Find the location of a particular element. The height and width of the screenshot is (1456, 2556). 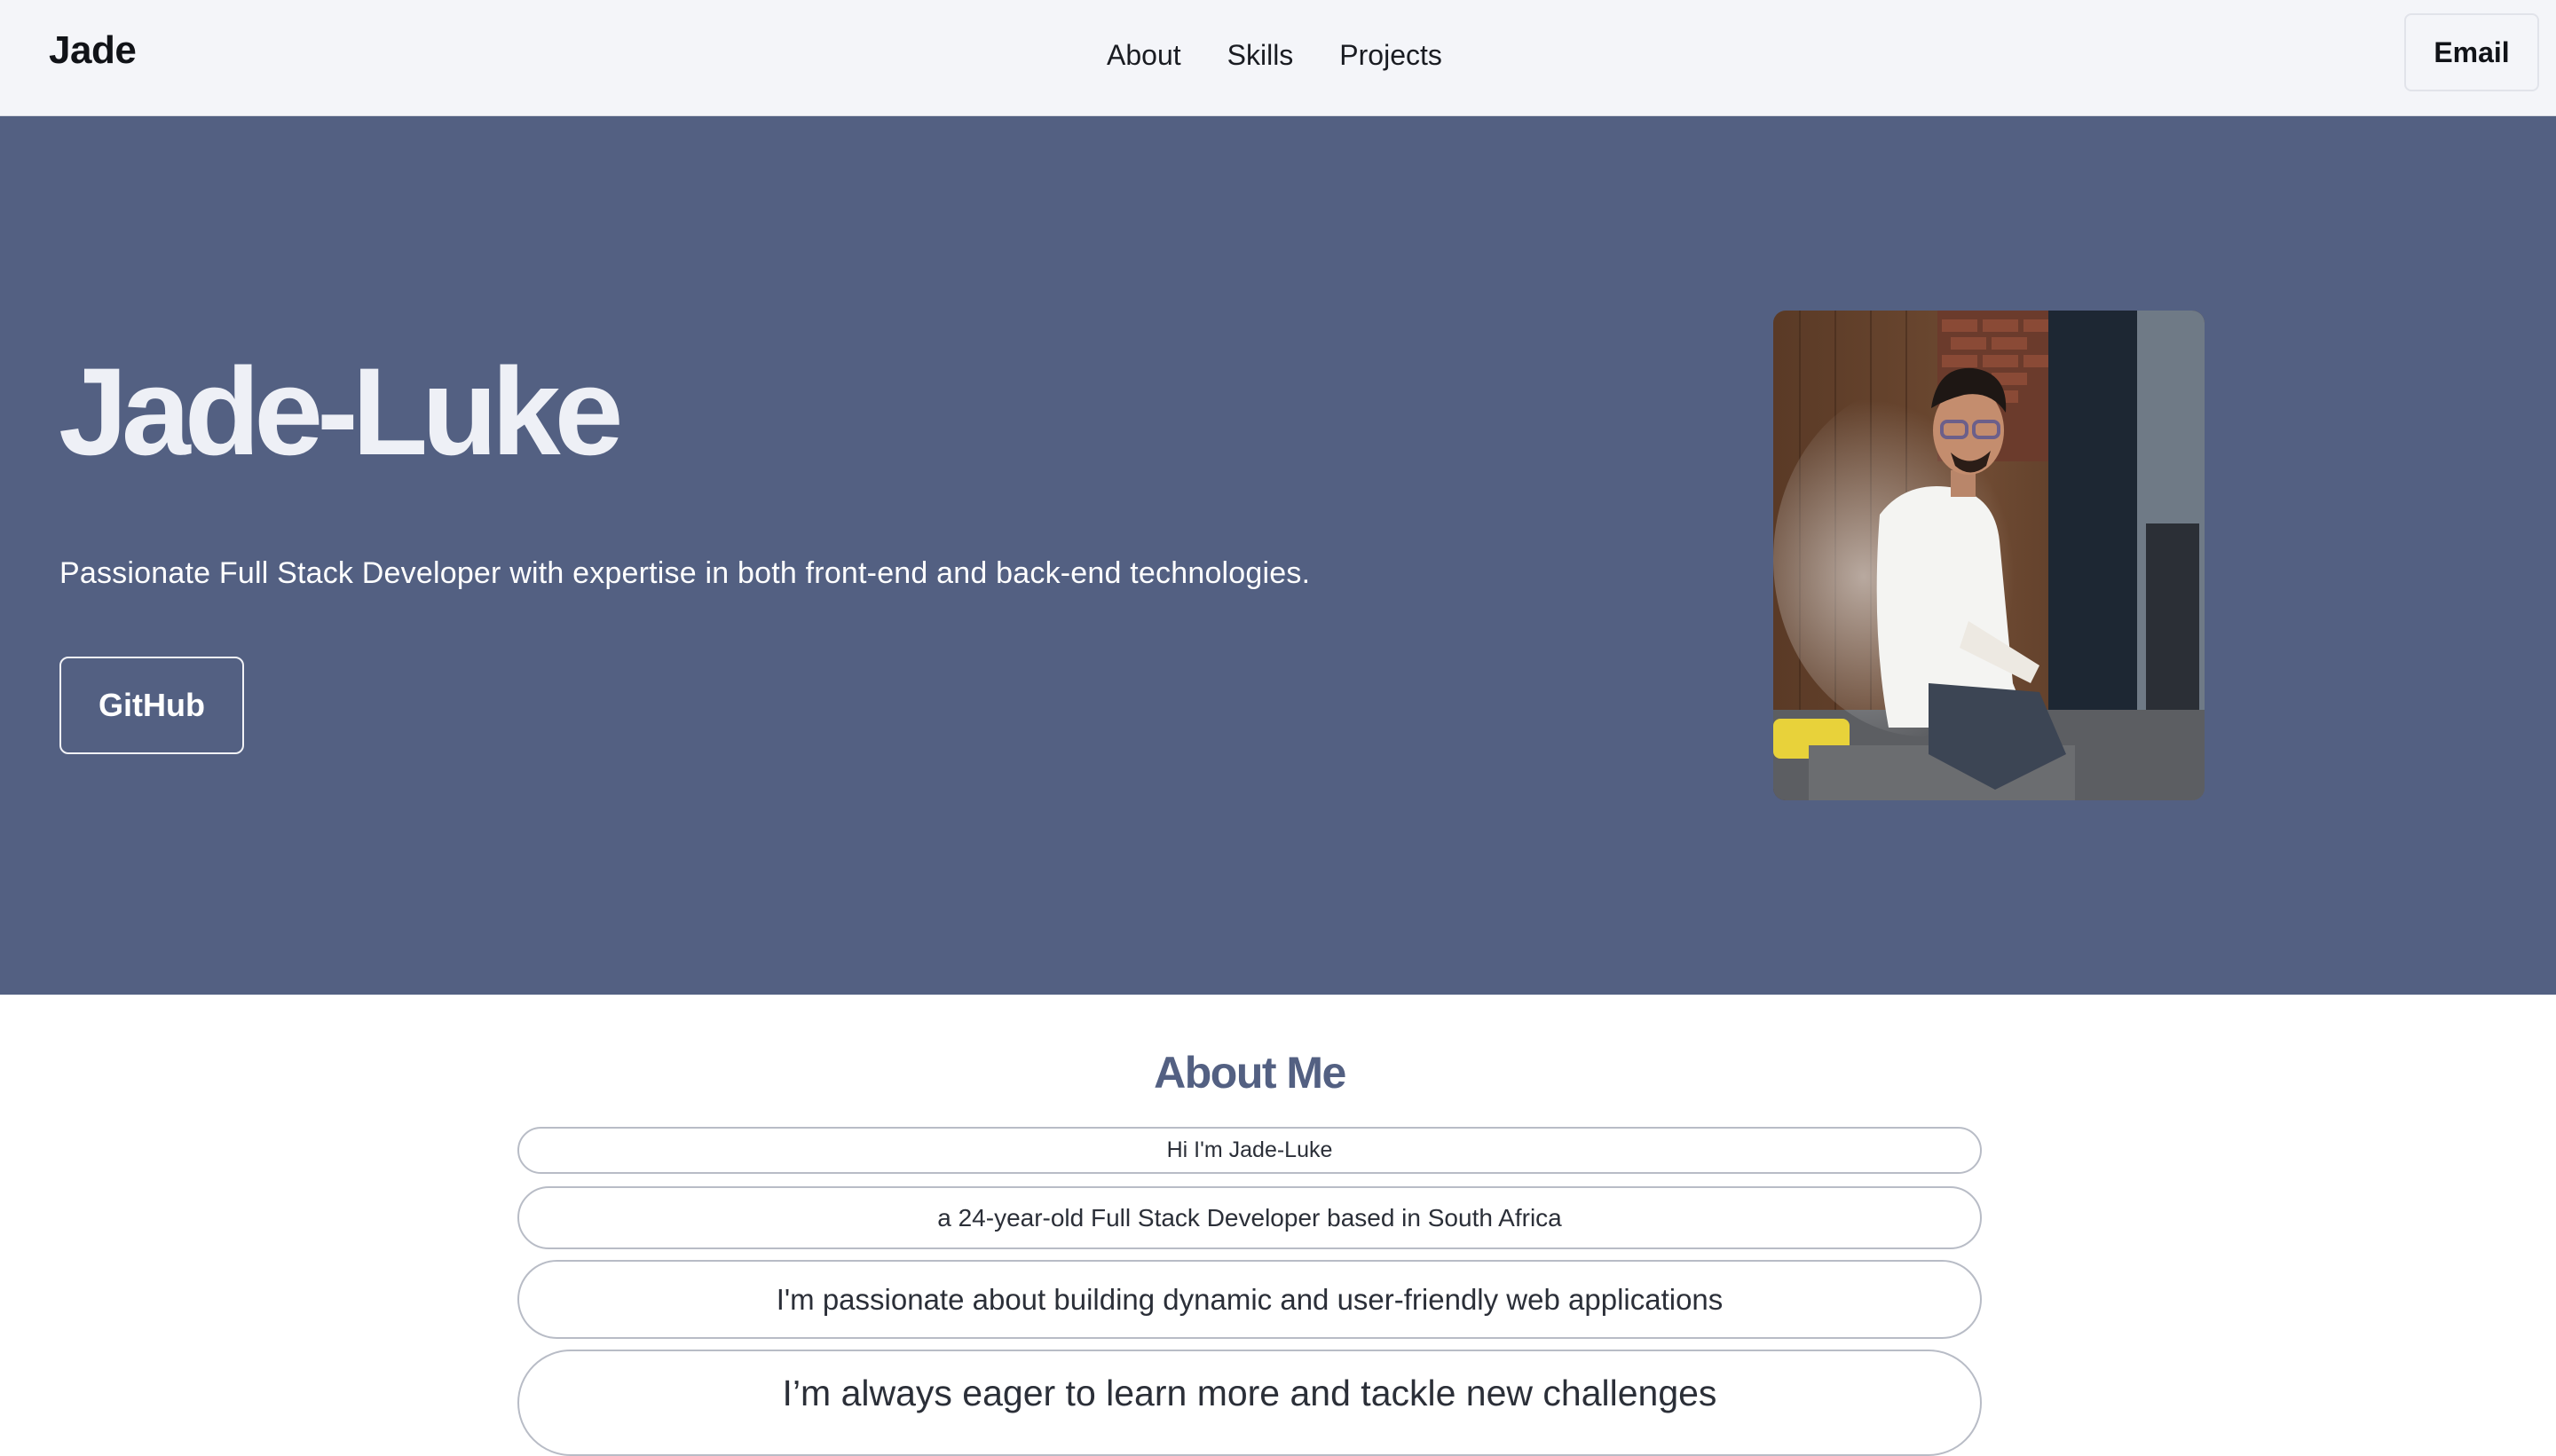

hero-title: Jade-Luke is located at coordinates (341, 411).